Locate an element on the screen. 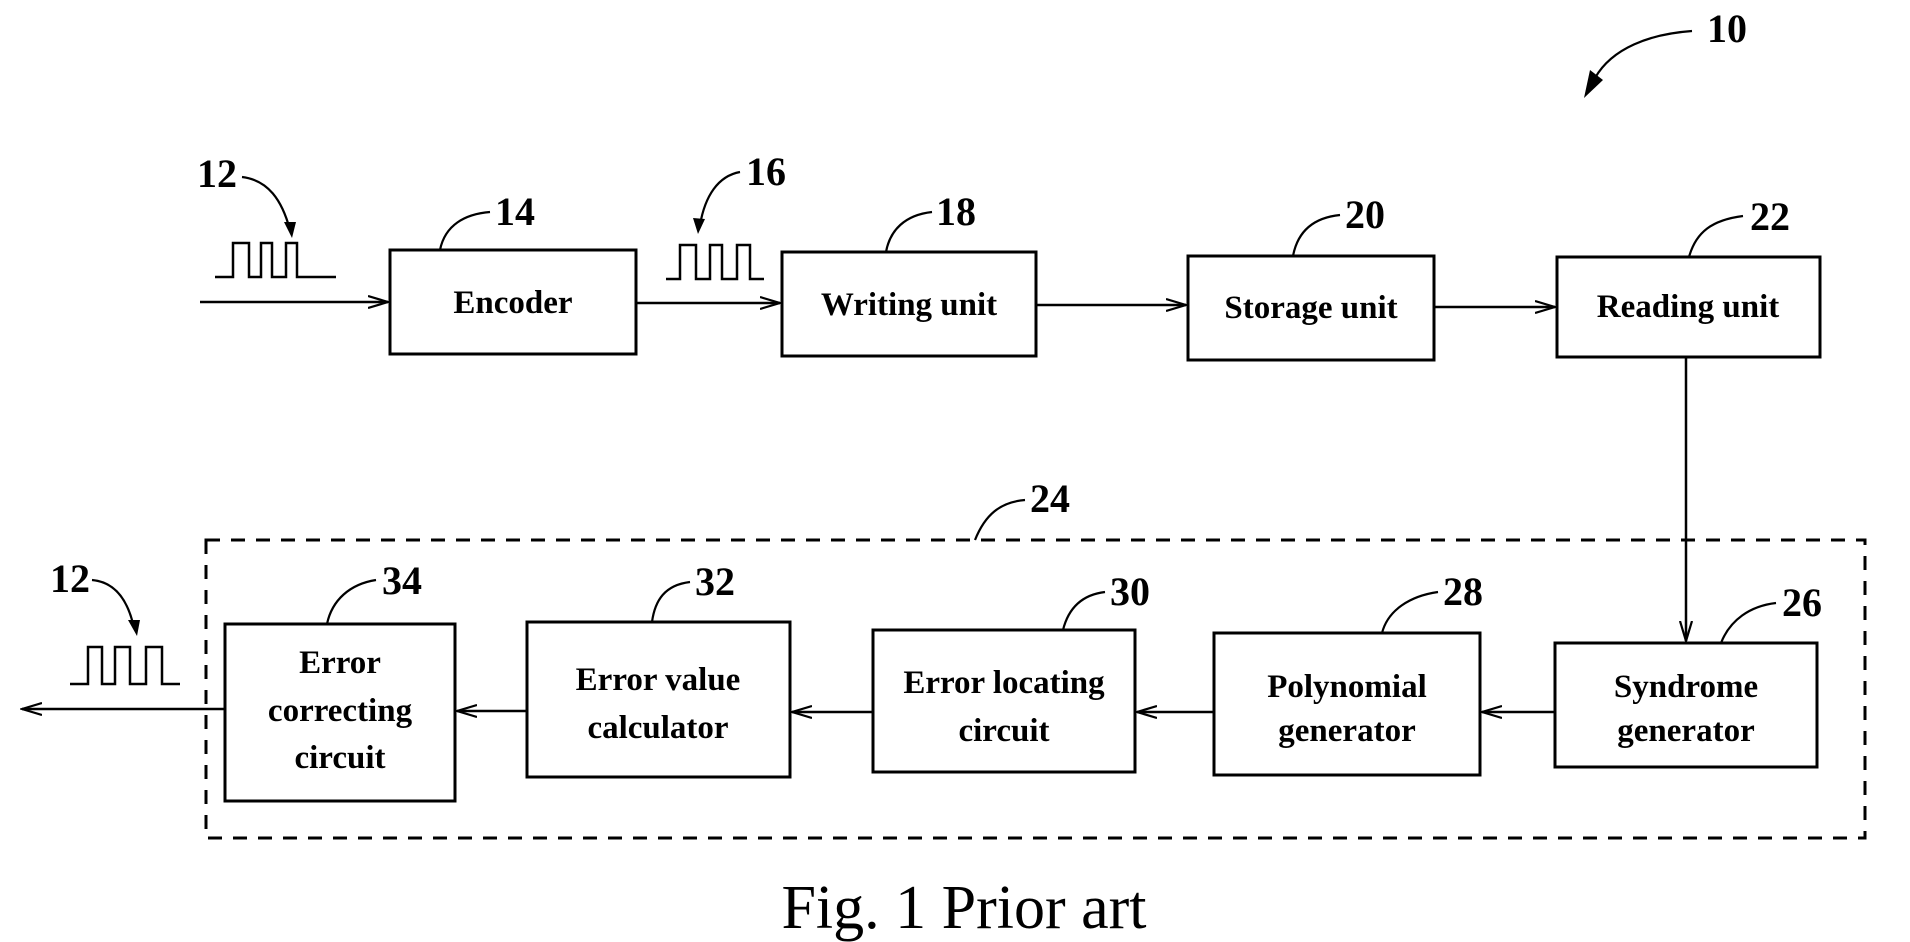  signal-encoded-data: 16 is located at coordinates (726, 215).